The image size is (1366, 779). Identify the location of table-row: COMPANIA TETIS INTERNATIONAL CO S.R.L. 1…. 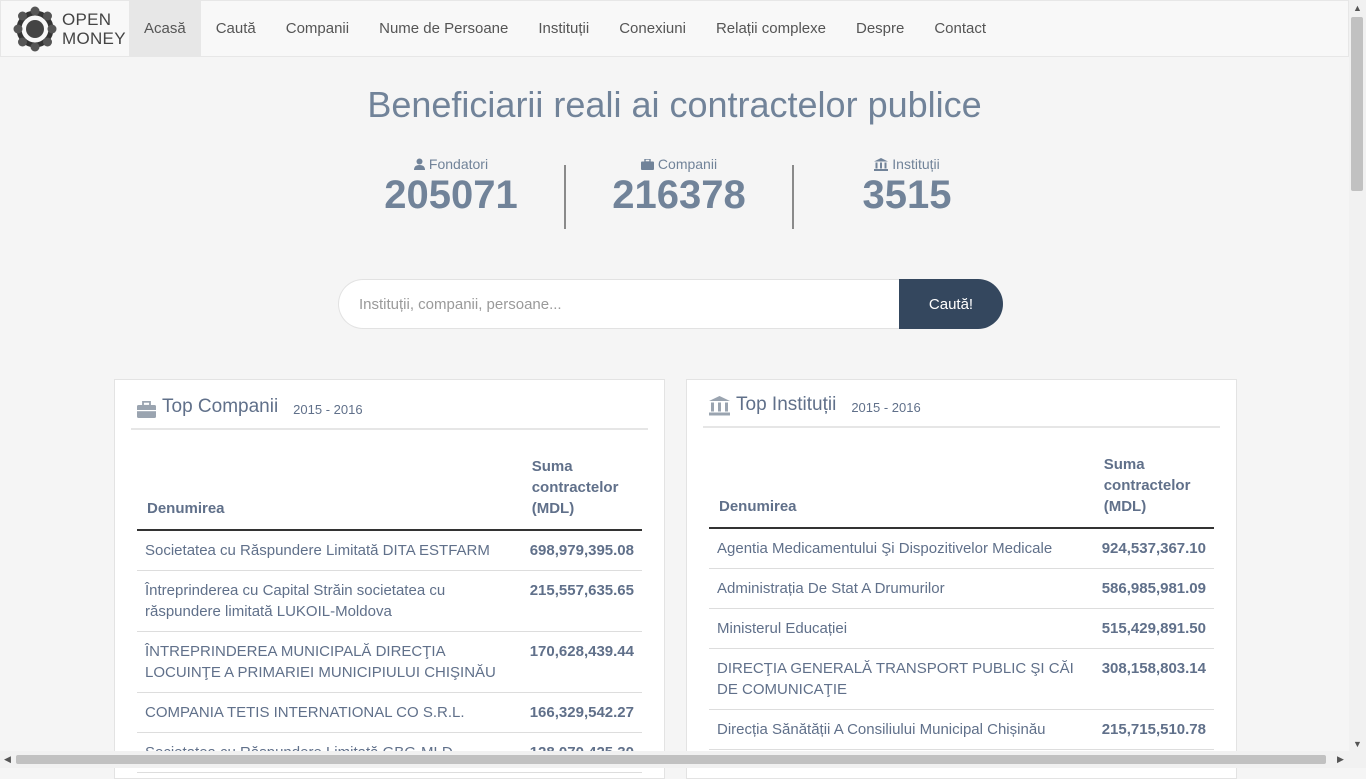
(389, 712).